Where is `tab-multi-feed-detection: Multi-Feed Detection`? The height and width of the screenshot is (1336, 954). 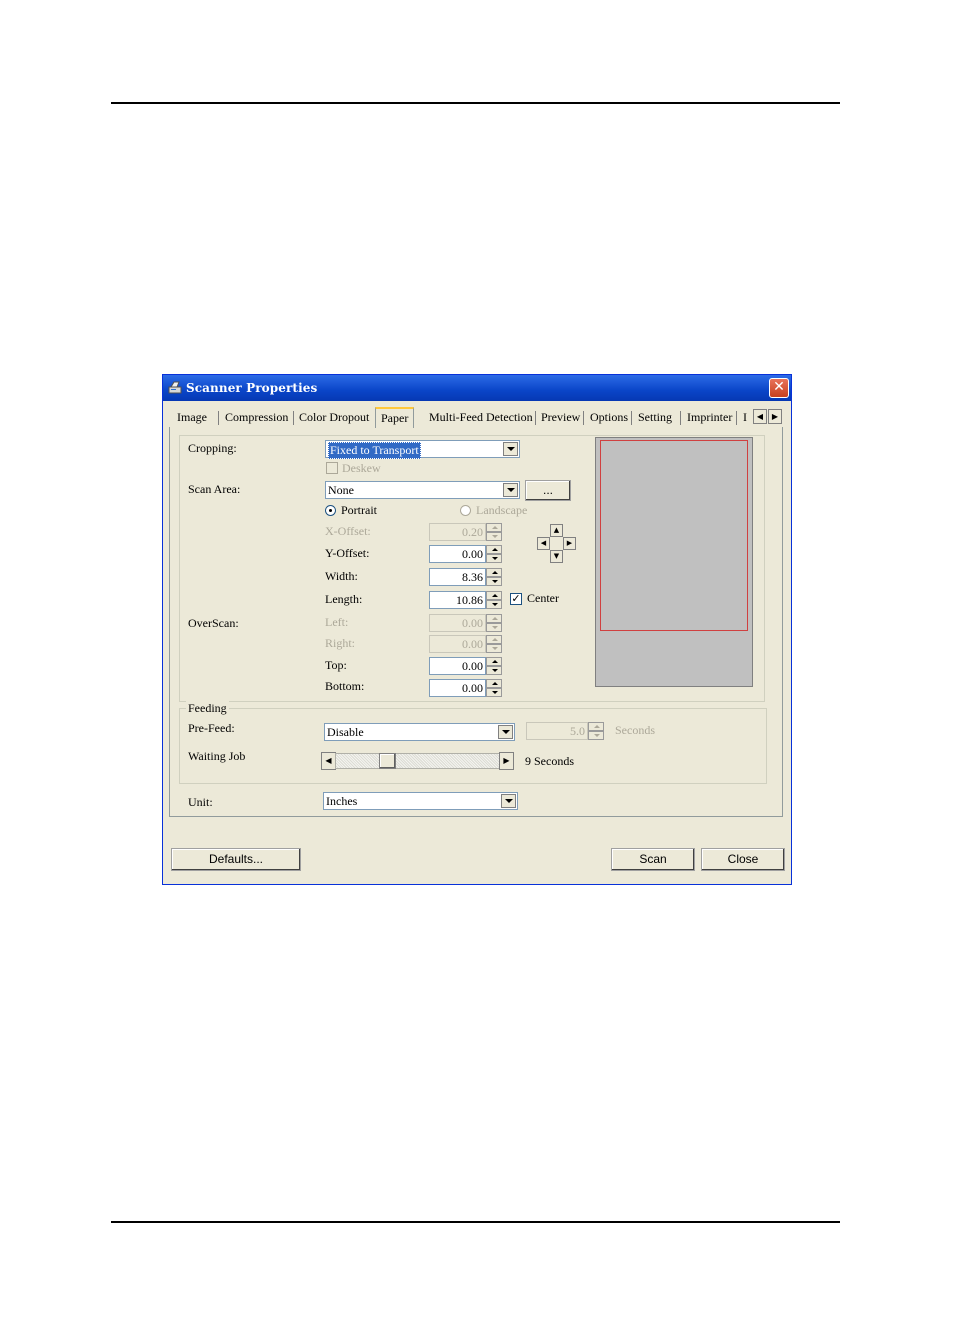 tab-multi-feed-detection: Multi-Feed Detection is located at coordinates (481, 417).